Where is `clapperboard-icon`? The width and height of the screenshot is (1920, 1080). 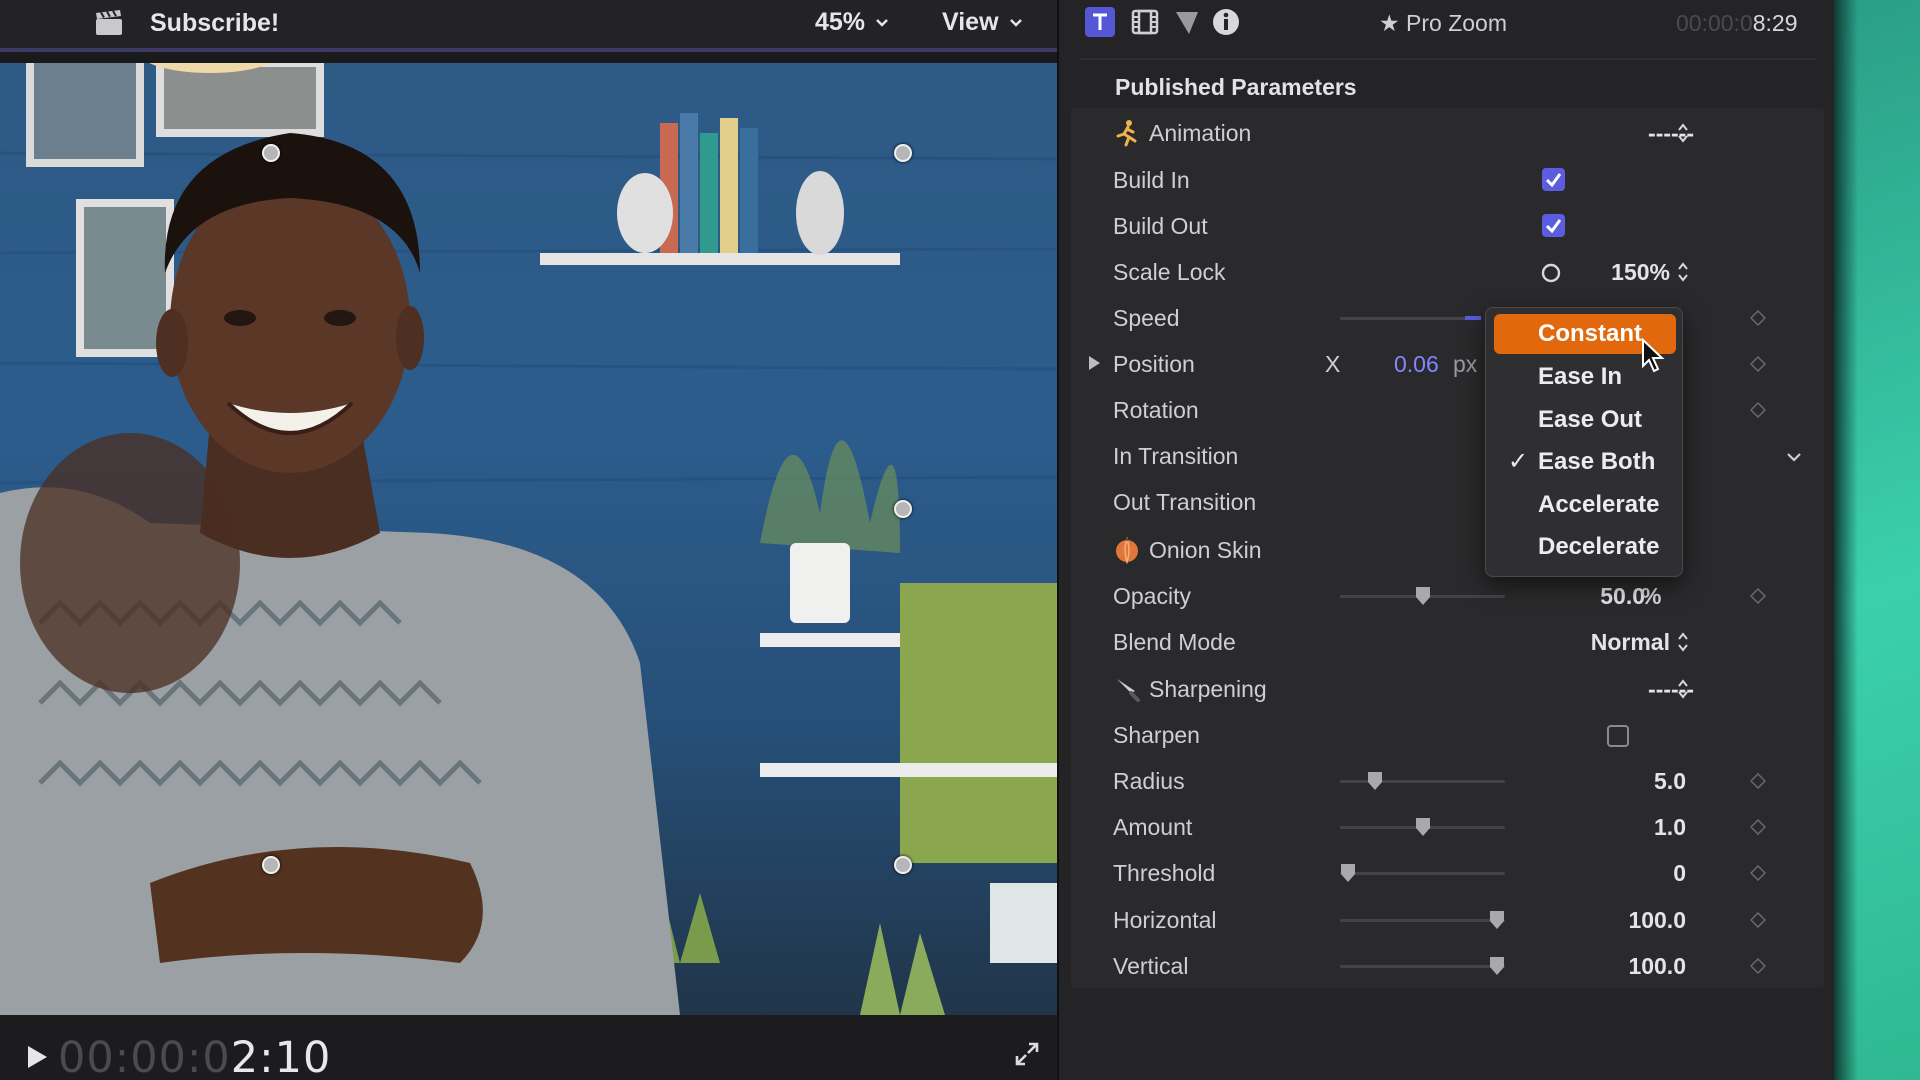
clapperboard-icon is located at coordinates (109, 22).